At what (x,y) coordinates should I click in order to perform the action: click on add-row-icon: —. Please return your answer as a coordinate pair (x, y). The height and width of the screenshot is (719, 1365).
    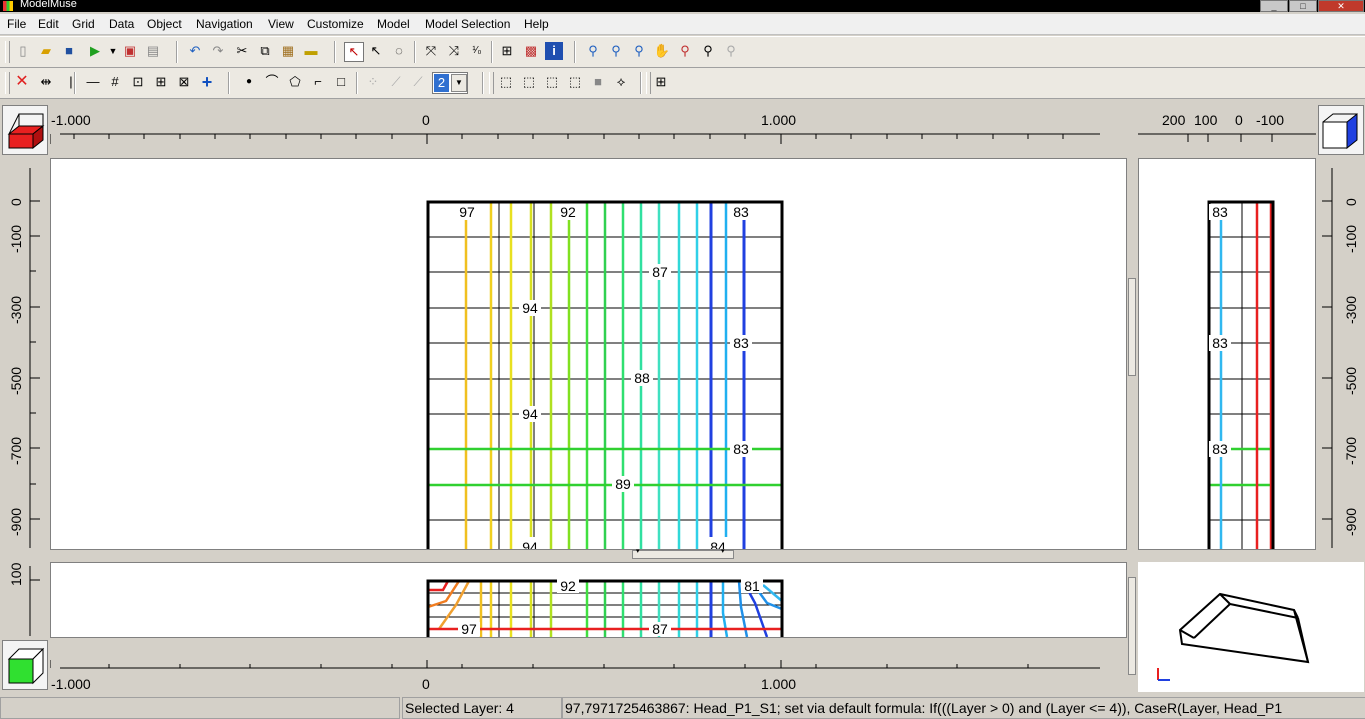
    Looking at the image, I should click on (93, 82).